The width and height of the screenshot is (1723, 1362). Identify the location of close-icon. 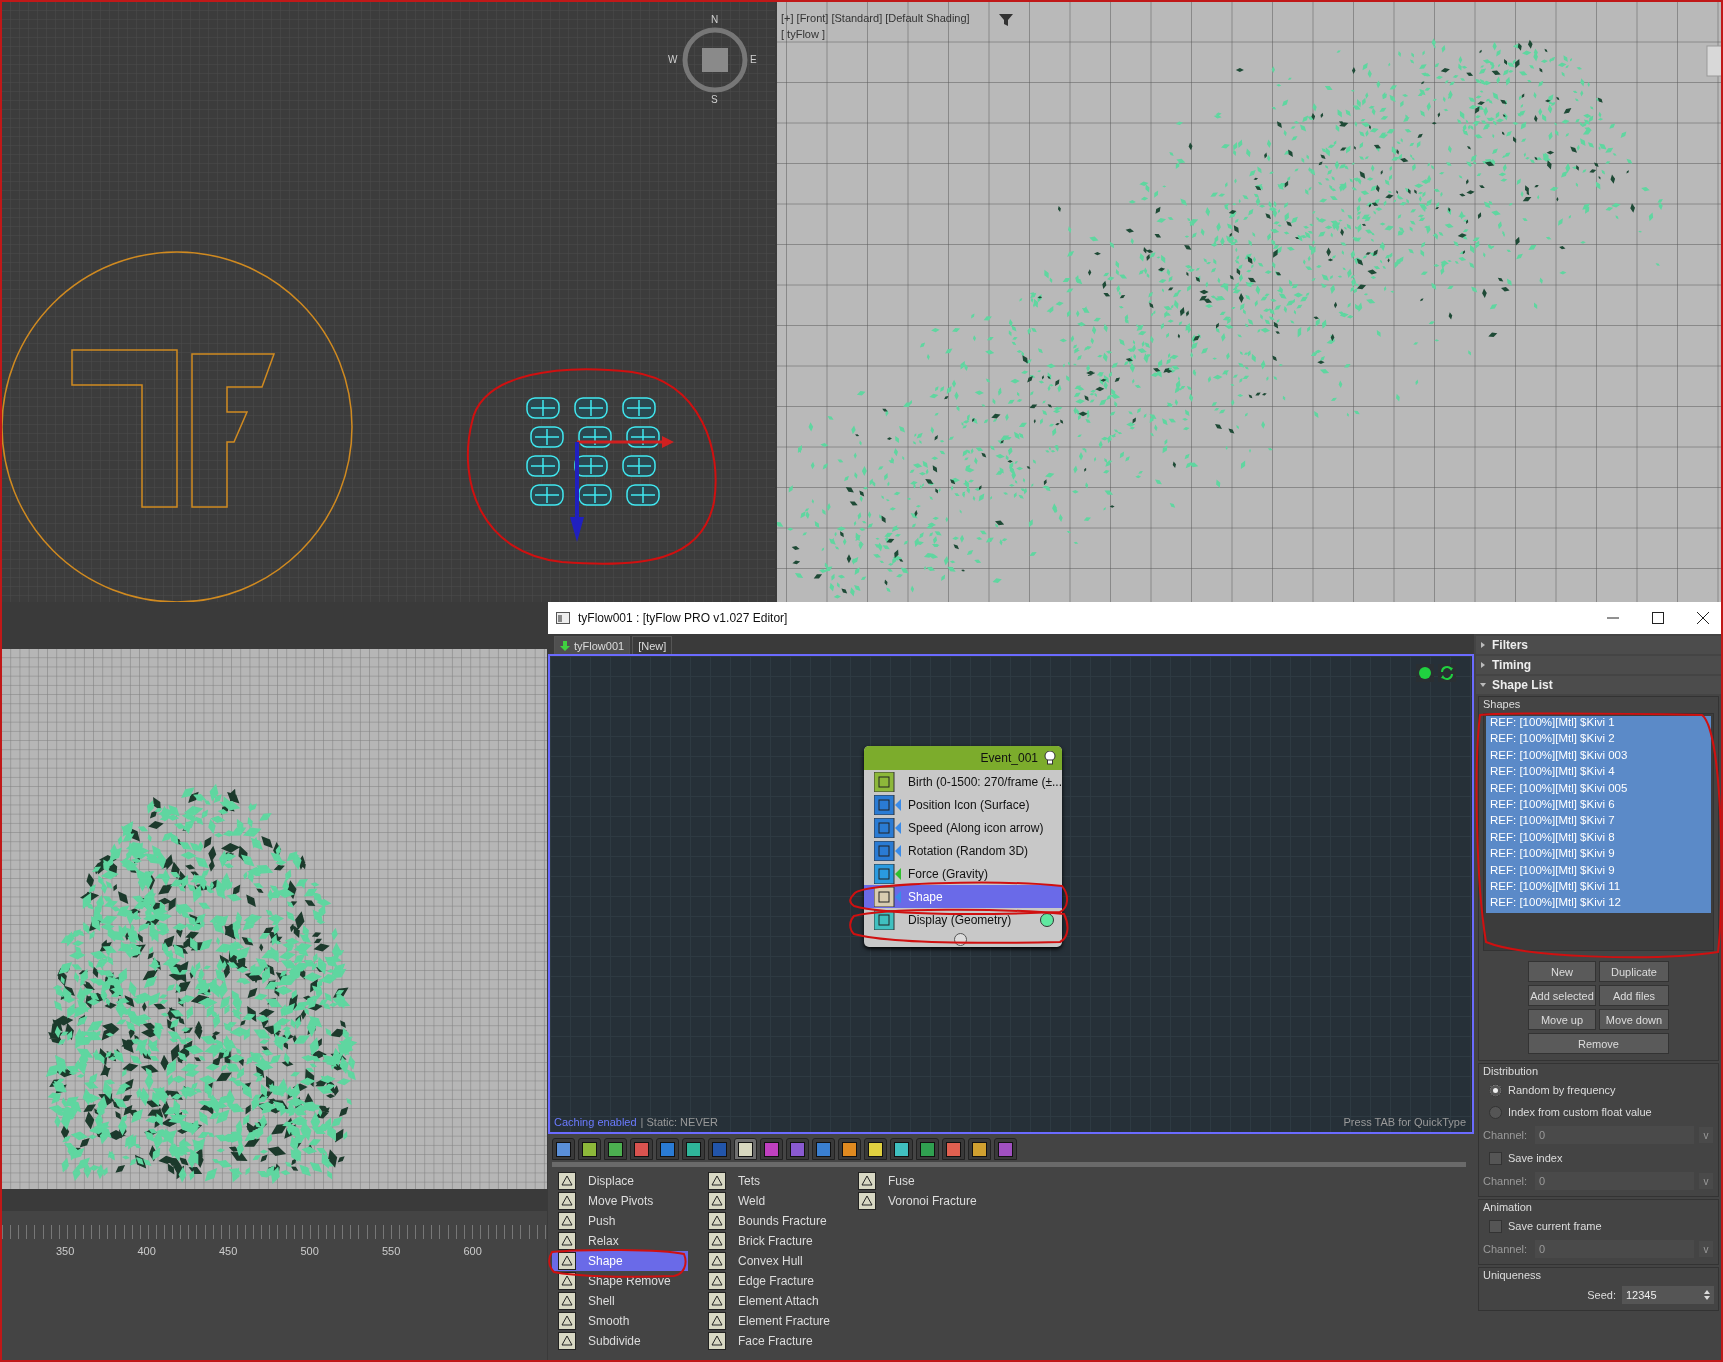
(1703, 618).